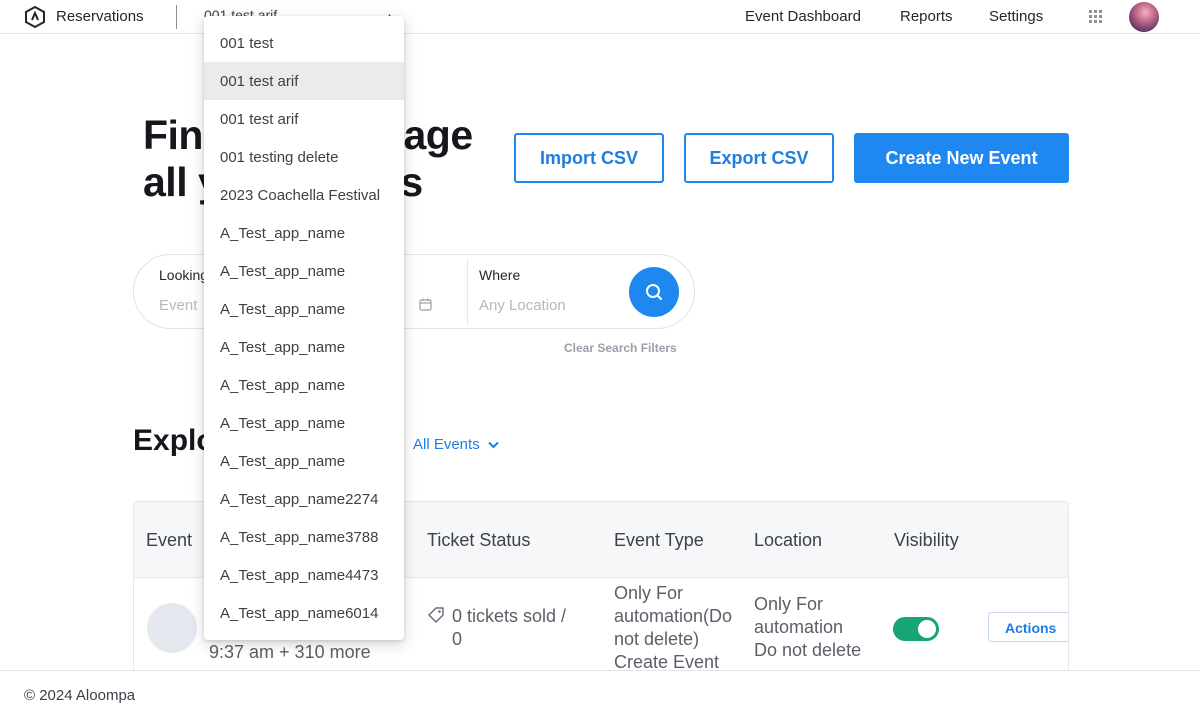  I want to click on import-csv-button: Import CSV, so click(589, 158).